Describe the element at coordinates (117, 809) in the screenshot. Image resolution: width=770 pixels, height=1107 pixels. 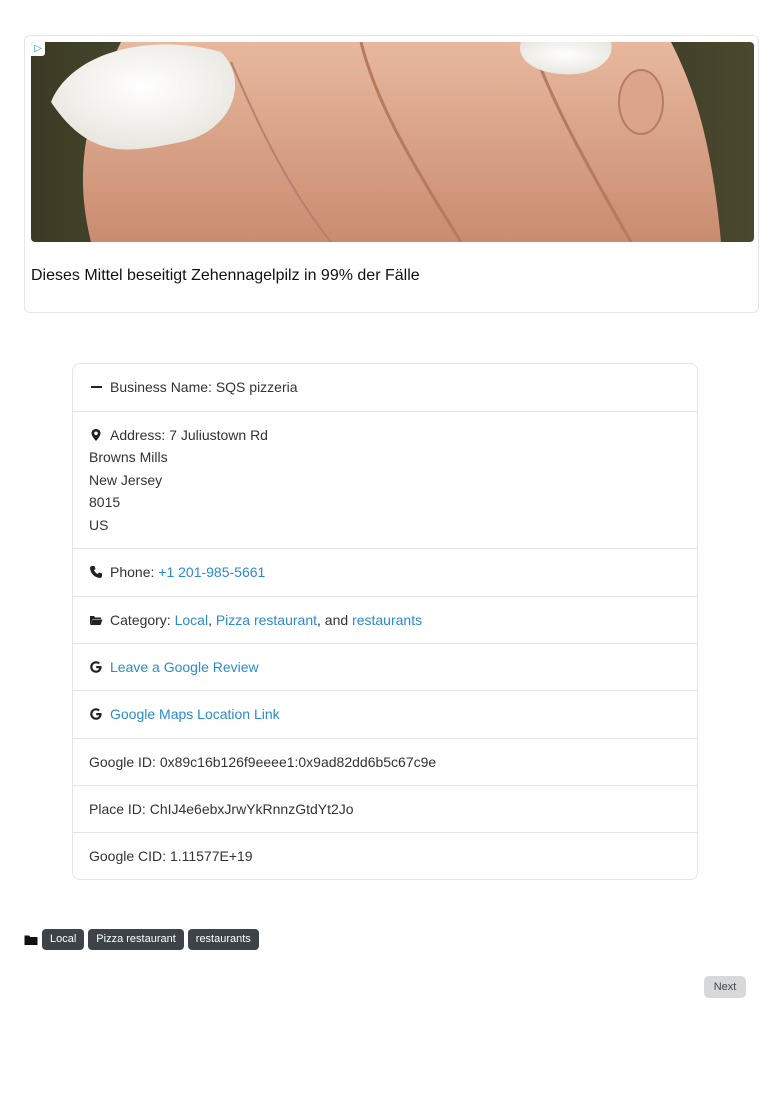
I see `place-id-label: Place ID:` at that location.